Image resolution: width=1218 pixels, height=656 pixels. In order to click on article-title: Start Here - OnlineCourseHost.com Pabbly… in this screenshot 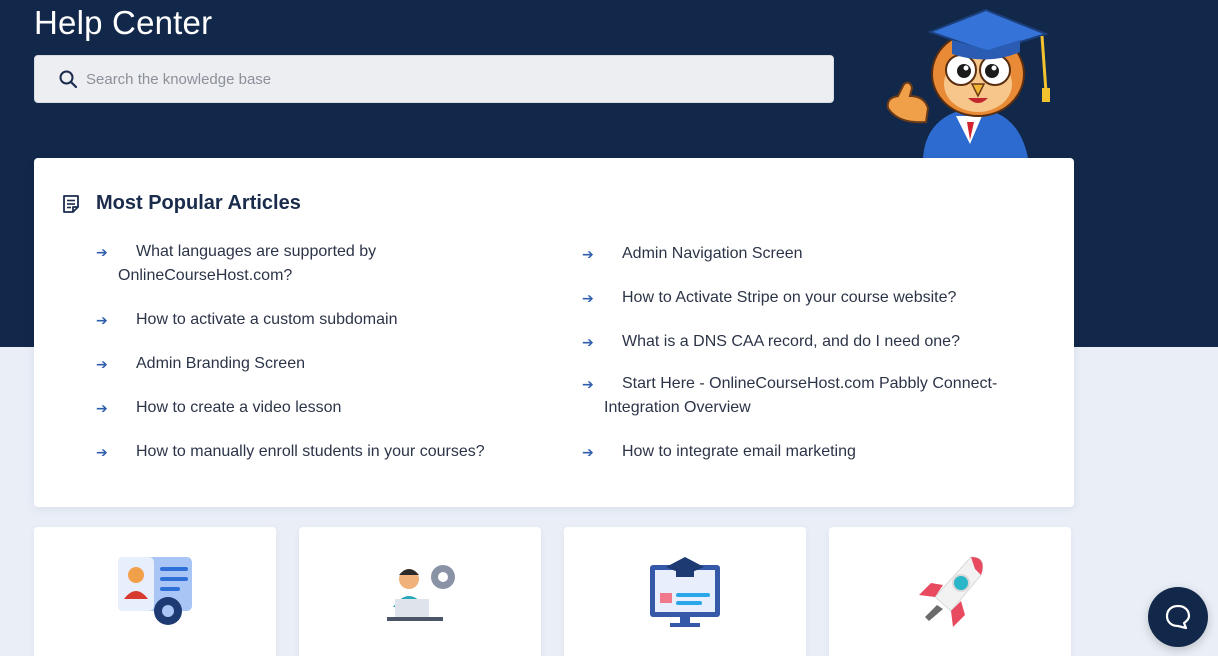, I will do `click(801, 395)`.